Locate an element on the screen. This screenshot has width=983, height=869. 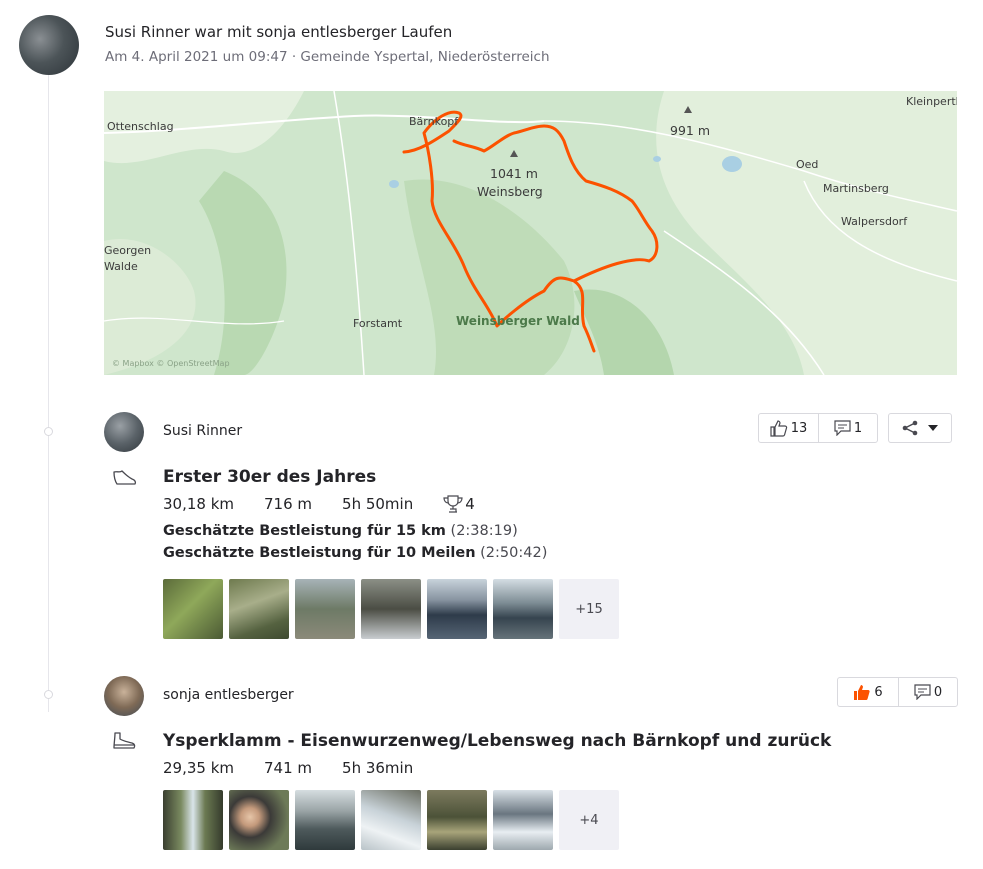
map-label: Weinsberger Wald is located at coordinates (518, 321).